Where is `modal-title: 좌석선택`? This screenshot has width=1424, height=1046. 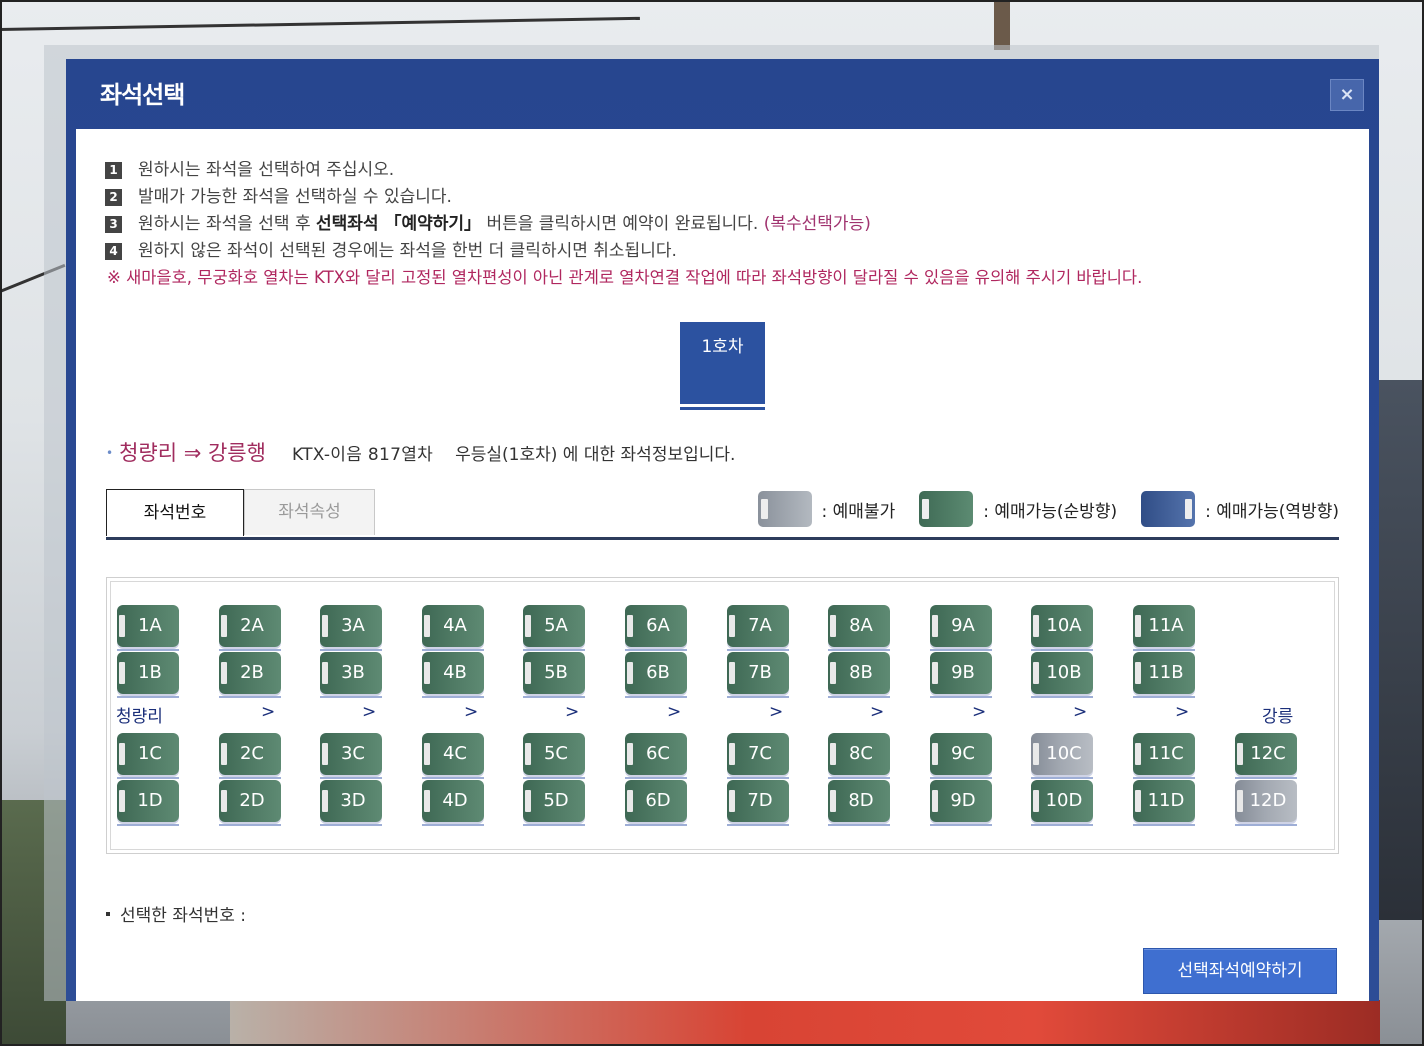 modal-title: 좌석선택 is located at coordinates (142, 95).